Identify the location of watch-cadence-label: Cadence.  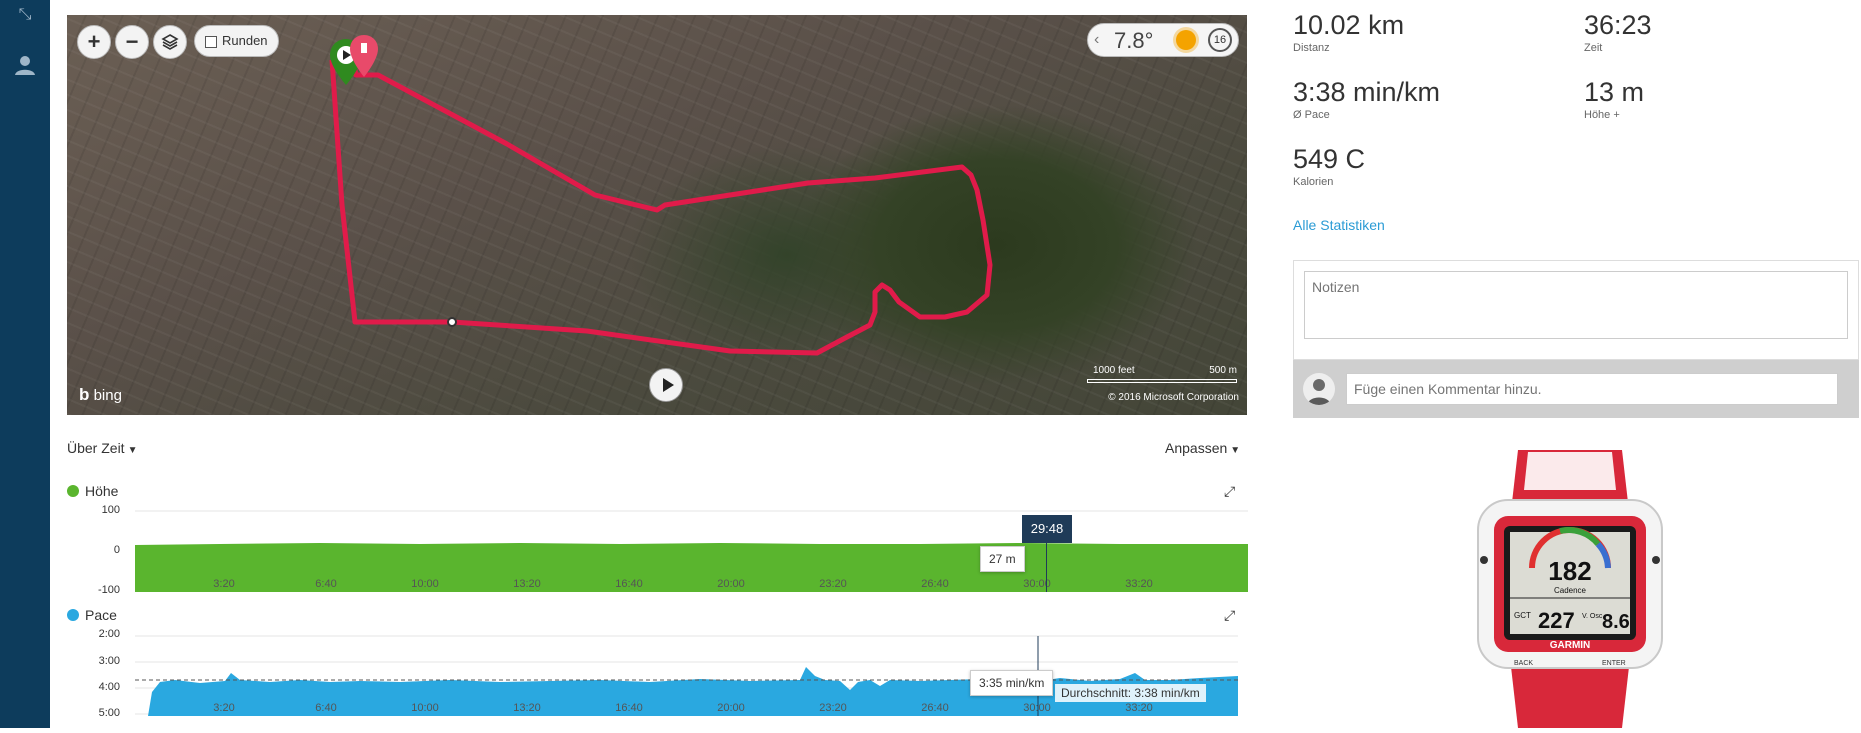
(1570, 590).